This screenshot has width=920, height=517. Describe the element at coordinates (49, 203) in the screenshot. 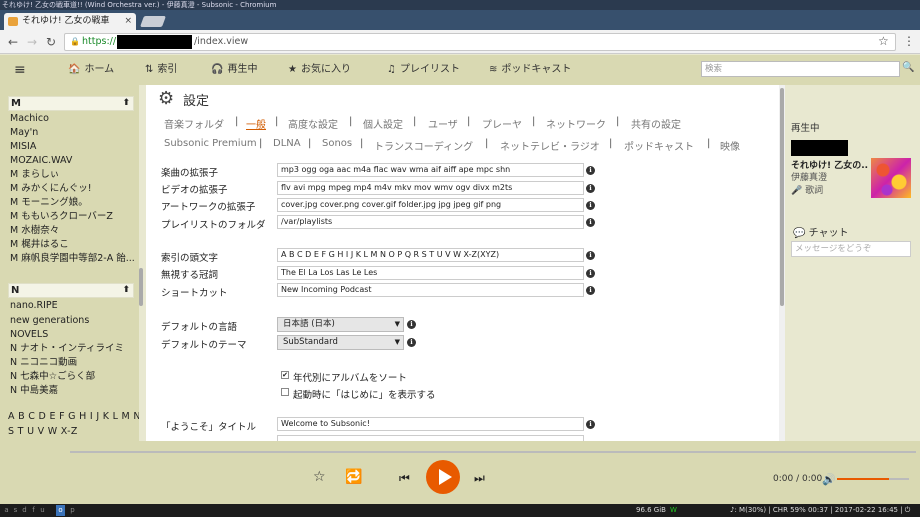

I see `artist-item: M モーニング娘。` at that location.